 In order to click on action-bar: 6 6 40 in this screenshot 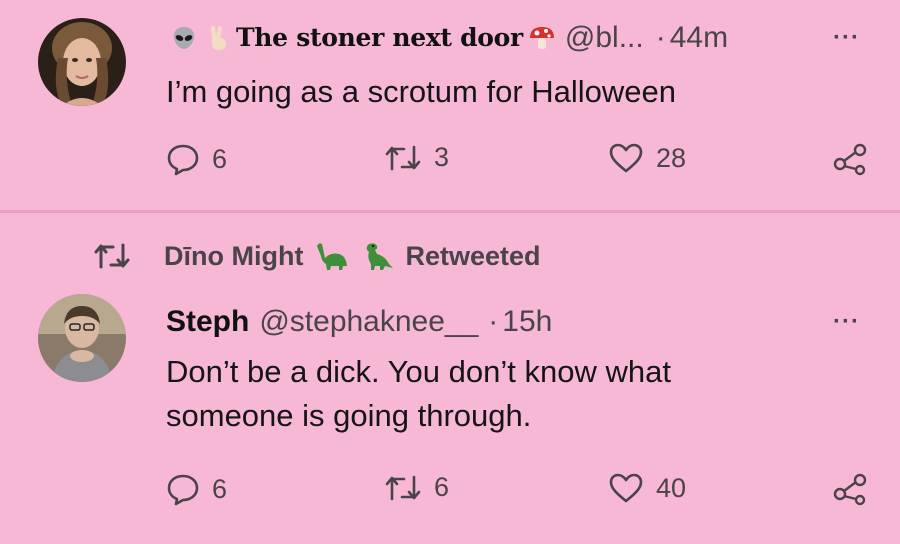, I will do `click(450, 492)`.